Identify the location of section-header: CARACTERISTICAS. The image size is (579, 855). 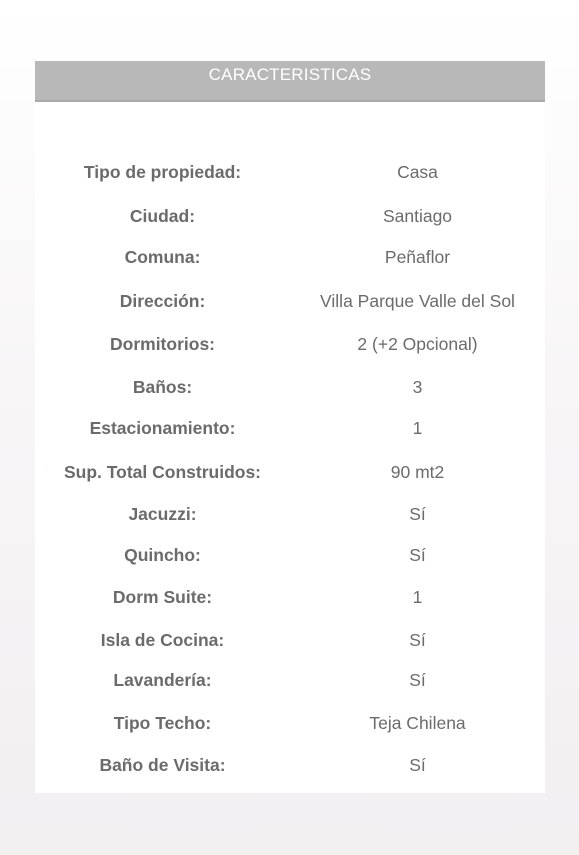
(290, 81).